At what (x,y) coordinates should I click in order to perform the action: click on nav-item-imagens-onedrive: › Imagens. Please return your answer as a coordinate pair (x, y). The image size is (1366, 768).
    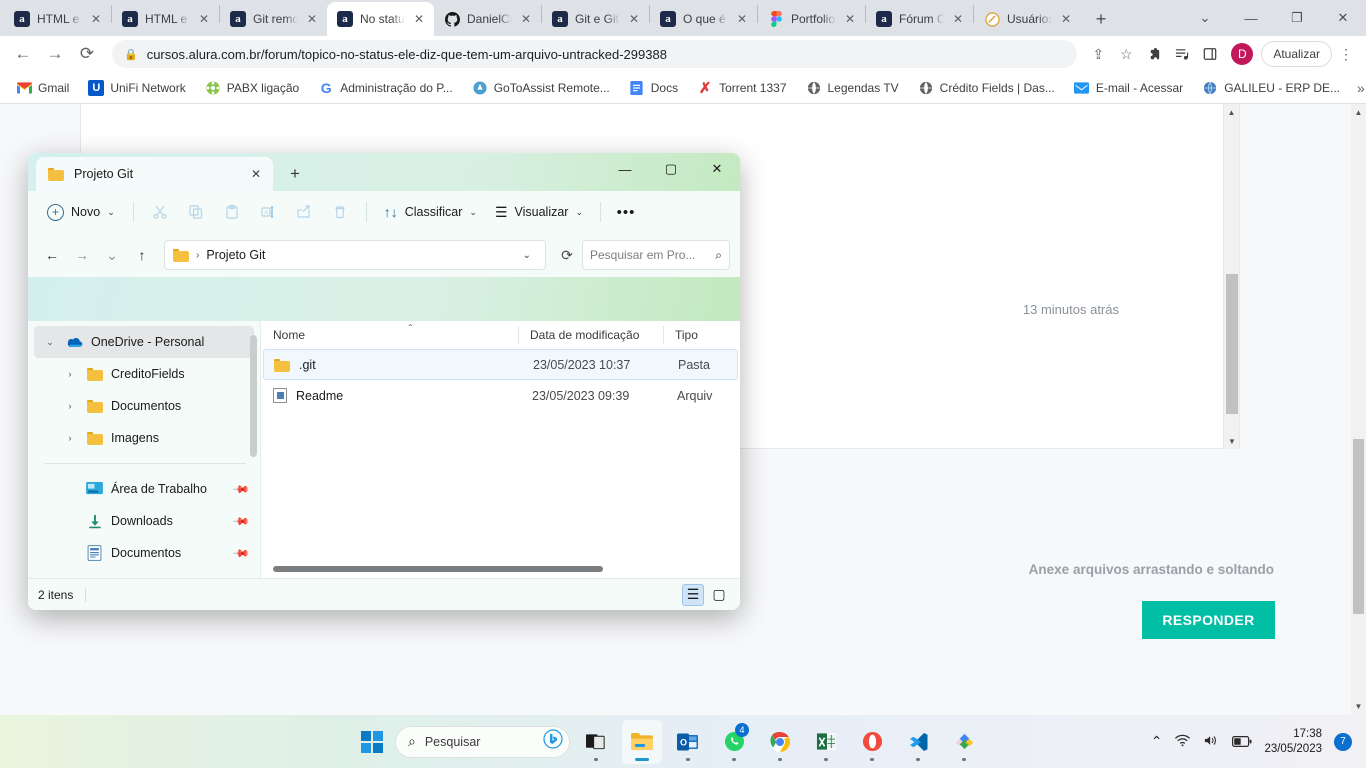
    Looking at the image, I should click on (154, 438).